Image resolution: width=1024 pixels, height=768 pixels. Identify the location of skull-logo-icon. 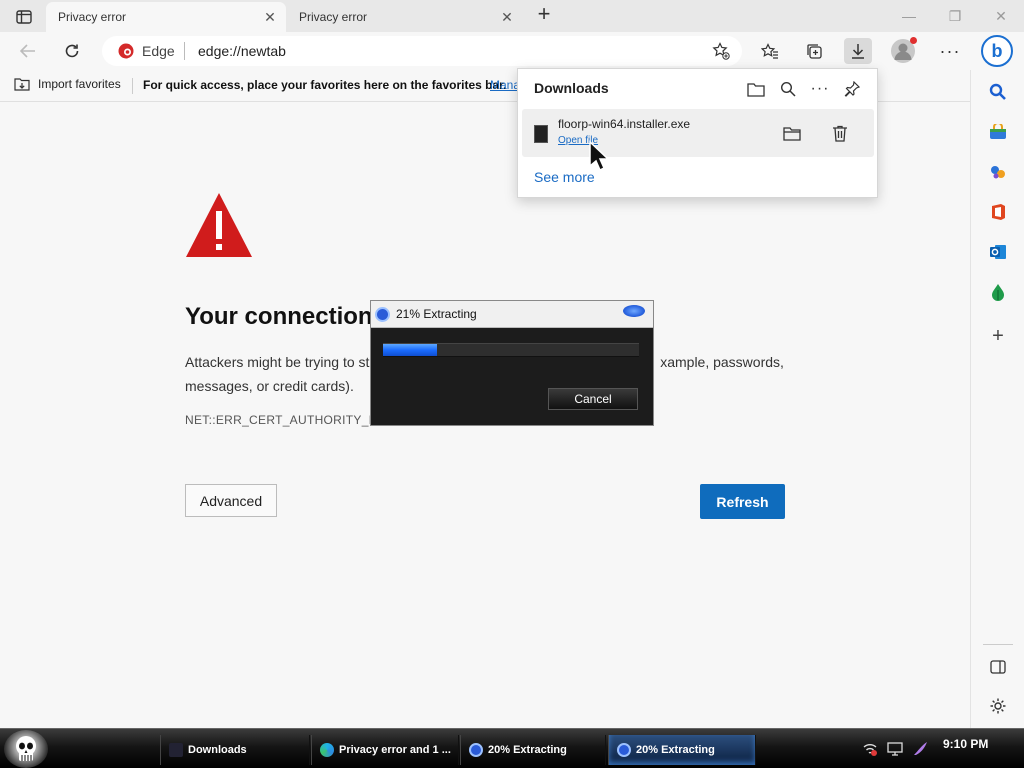
(26, 748).